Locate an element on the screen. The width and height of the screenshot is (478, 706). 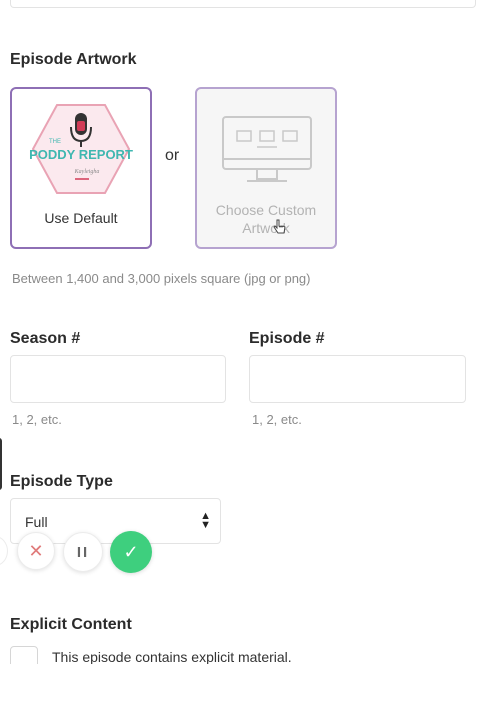
episode-type-selected-value: Full is located at coordinates (36, 522).